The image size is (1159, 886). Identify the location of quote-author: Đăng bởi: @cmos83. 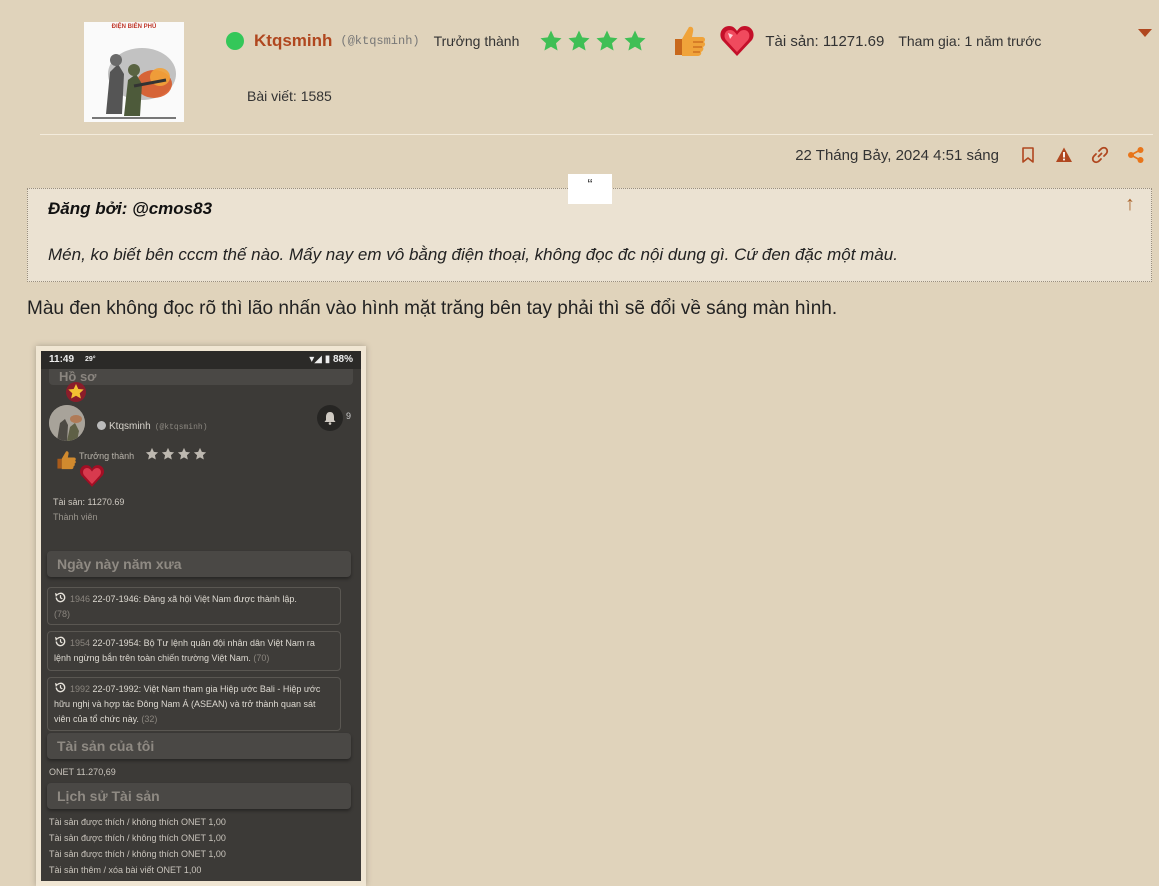
(130, 208).